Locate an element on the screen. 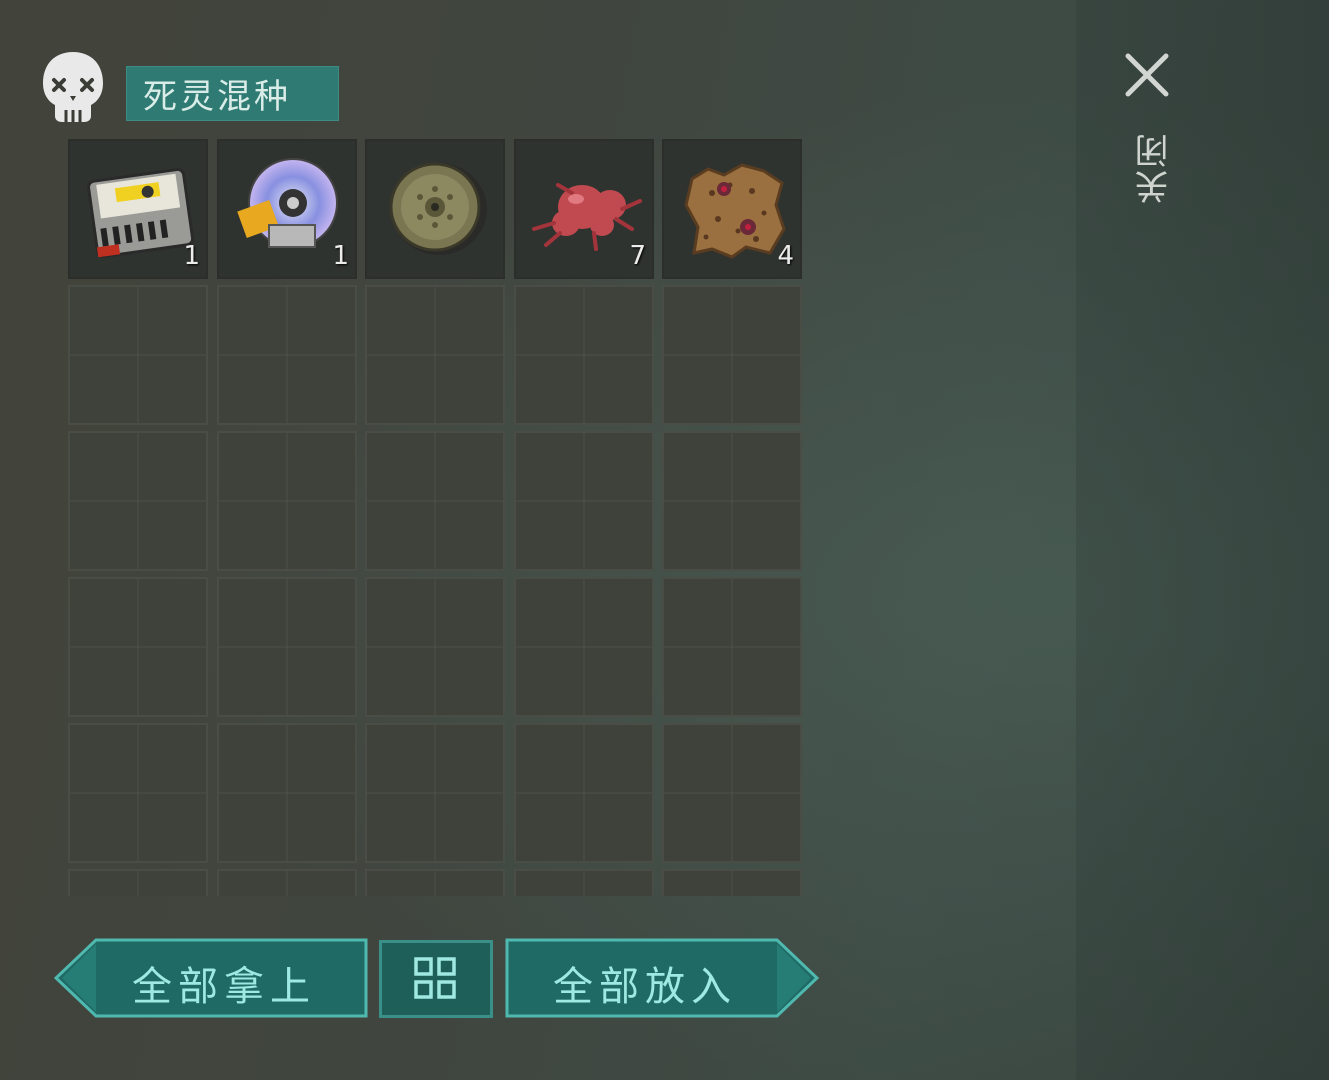 The height and width of the screenshot is (1080, 1329). take-all-button: 全部拿上 is located at coordinates (211, 978).